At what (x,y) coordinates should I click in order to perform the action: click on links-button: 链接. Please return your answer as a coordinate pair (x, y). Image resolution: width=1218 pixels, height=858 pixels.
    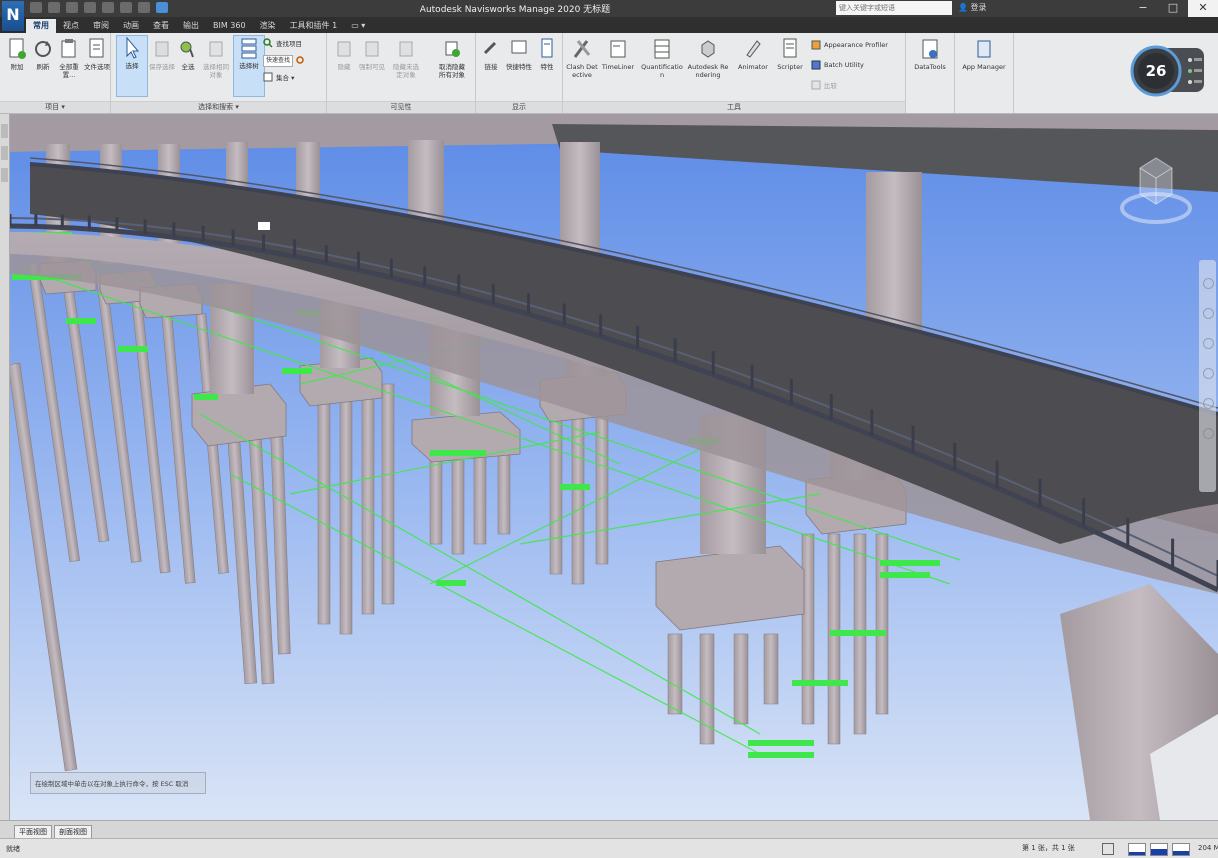
    Looking at the image, I should click on (491, 54).